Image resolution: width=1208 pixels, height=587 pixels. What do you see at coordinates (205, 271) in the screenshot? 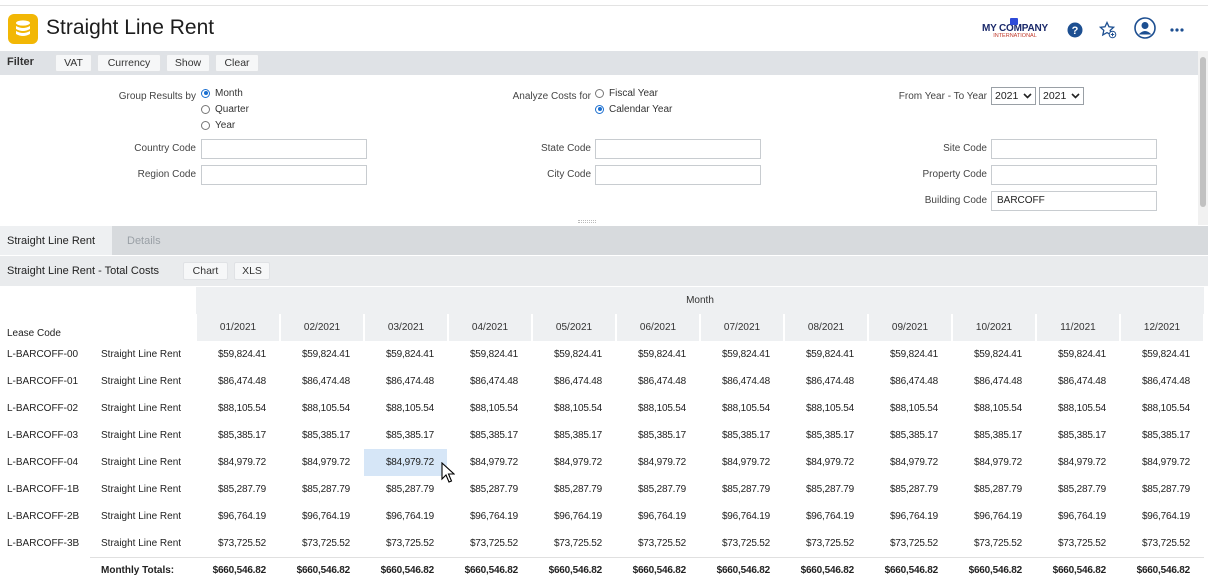
I see `chart-button: Chart` at bounding box center [205, 271].